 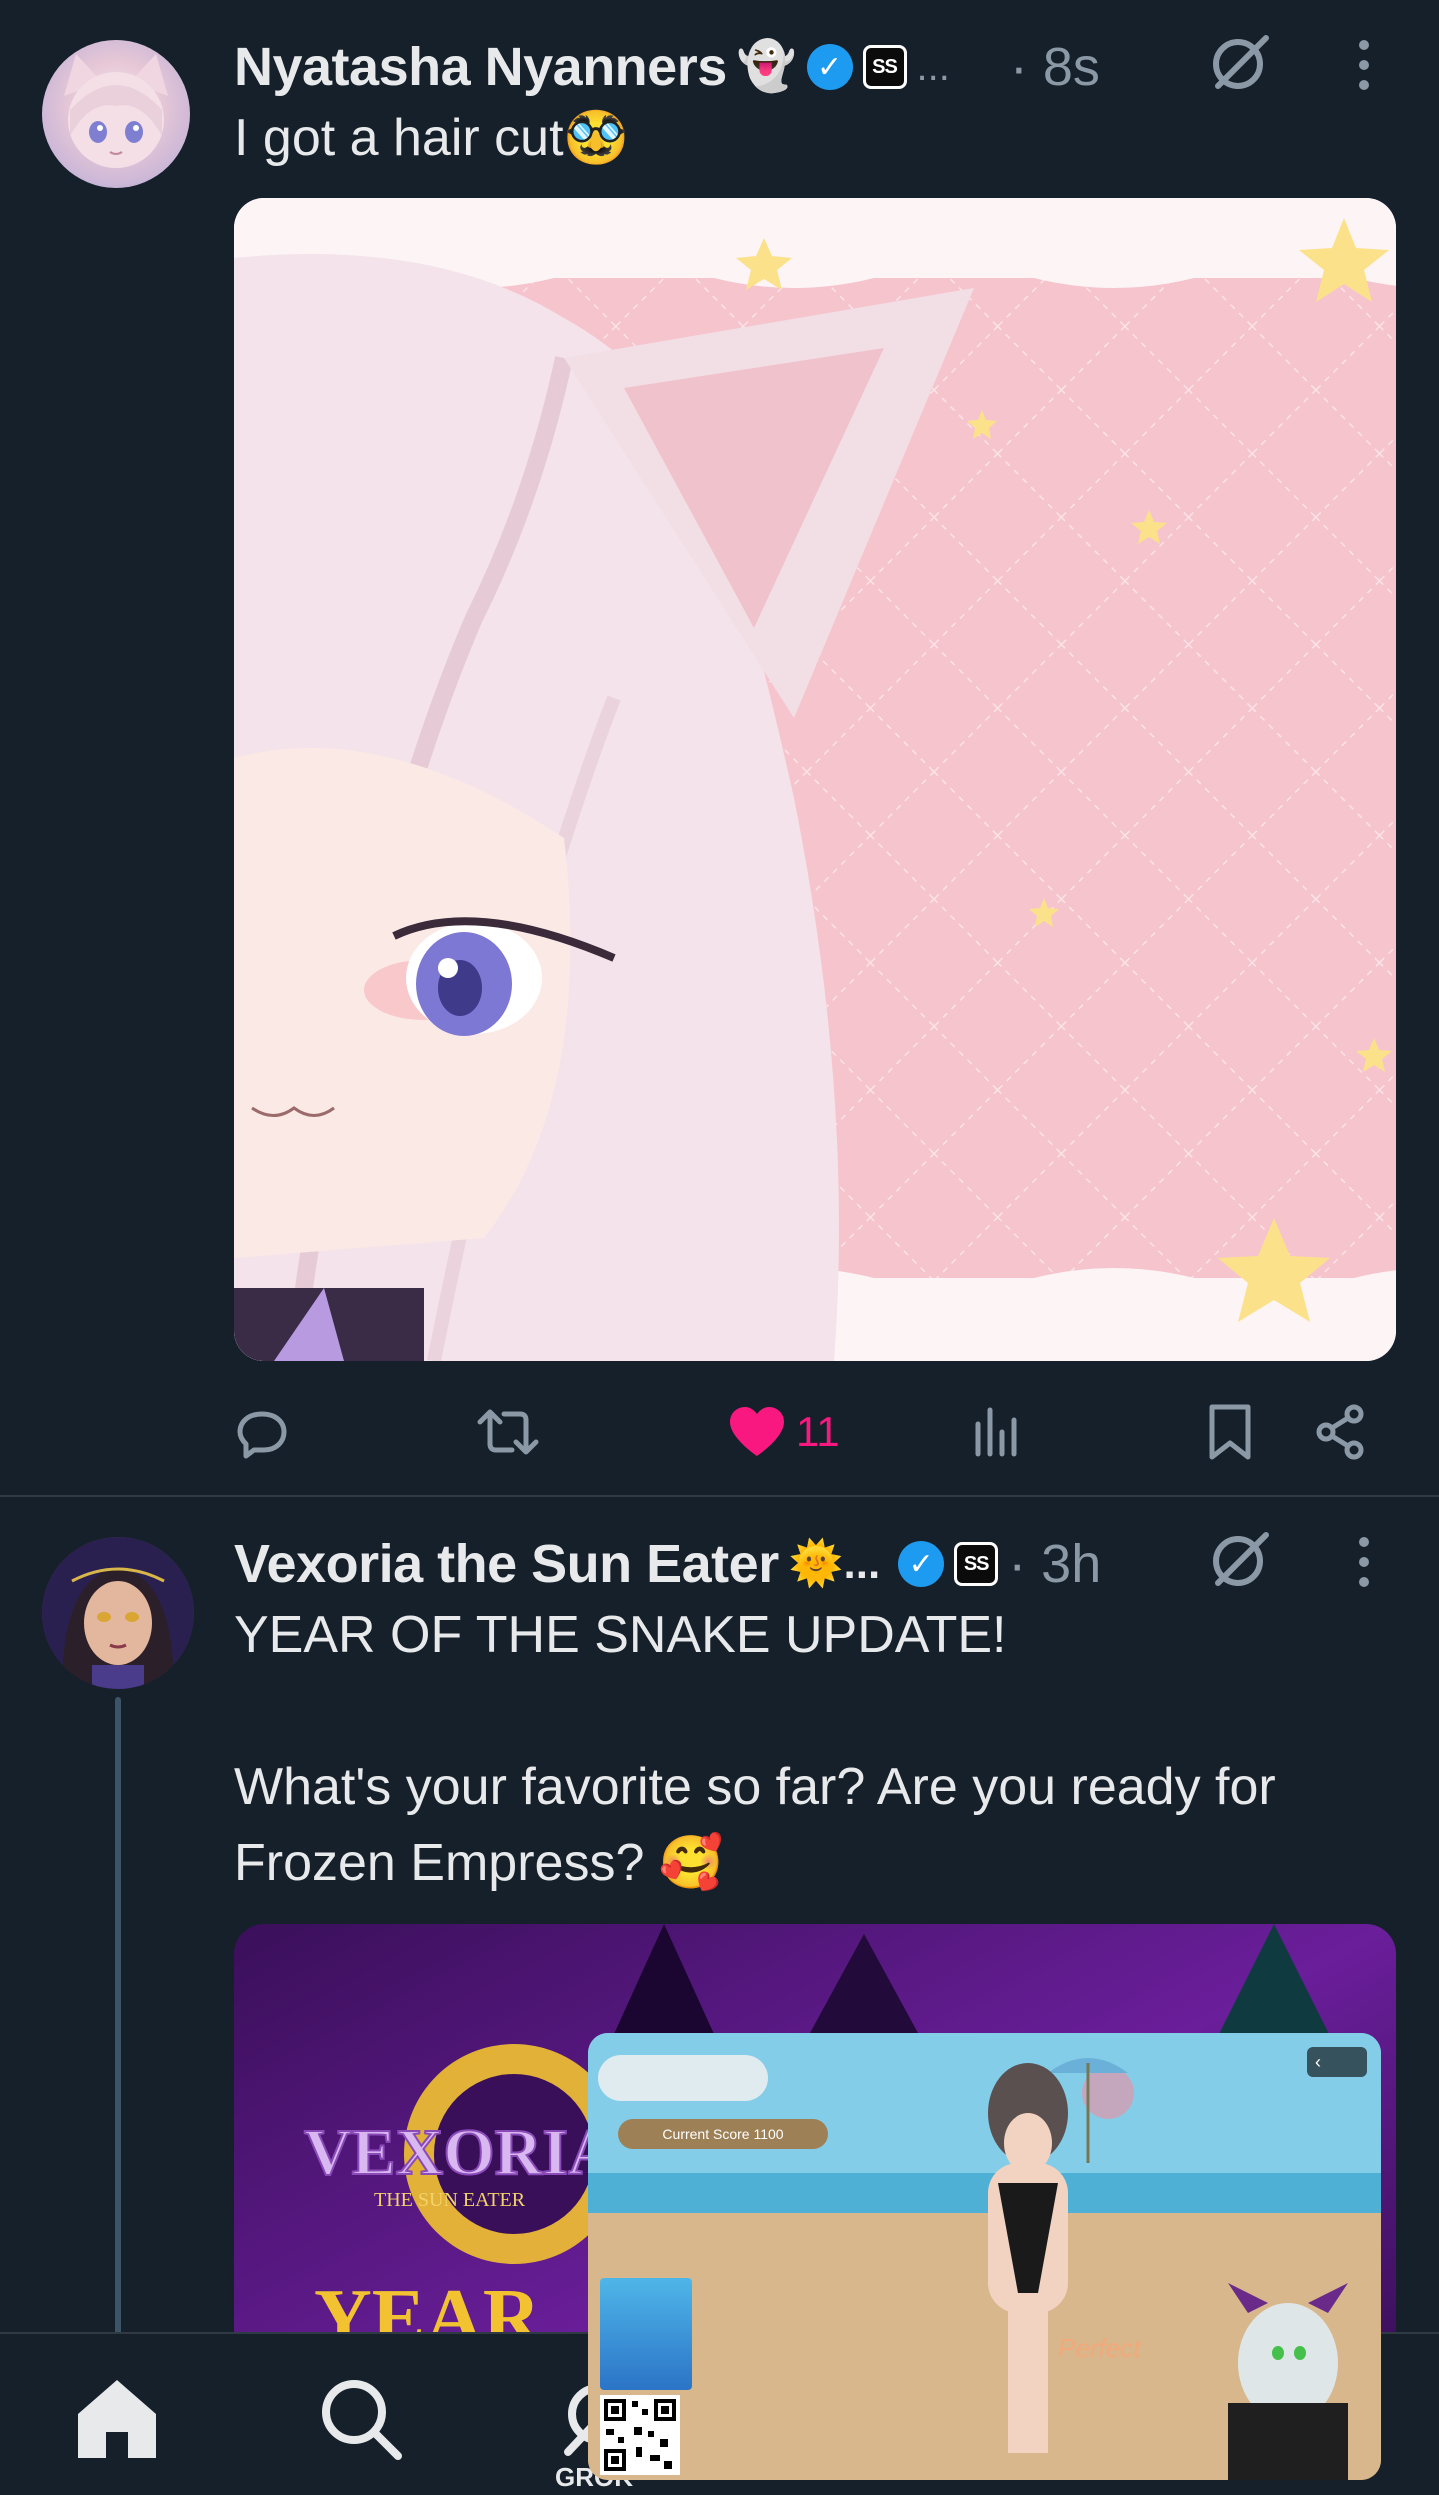 What do you see at coordinates (1099, 2348) in the screenshot?
I see `perfect-text: Perfect` at bounding box center [1099, 2348].